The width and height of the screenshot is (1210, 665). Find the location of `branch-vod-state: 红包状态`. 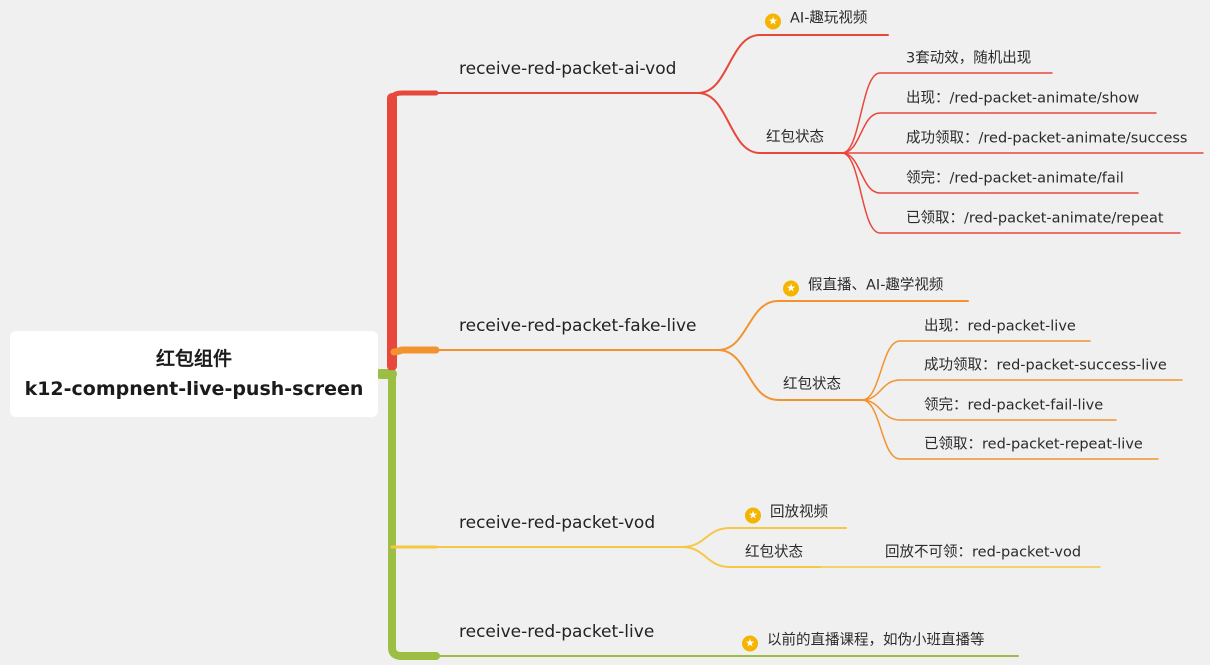

branch-vod-state: 红包状态 is located at coordinates (774, 551).